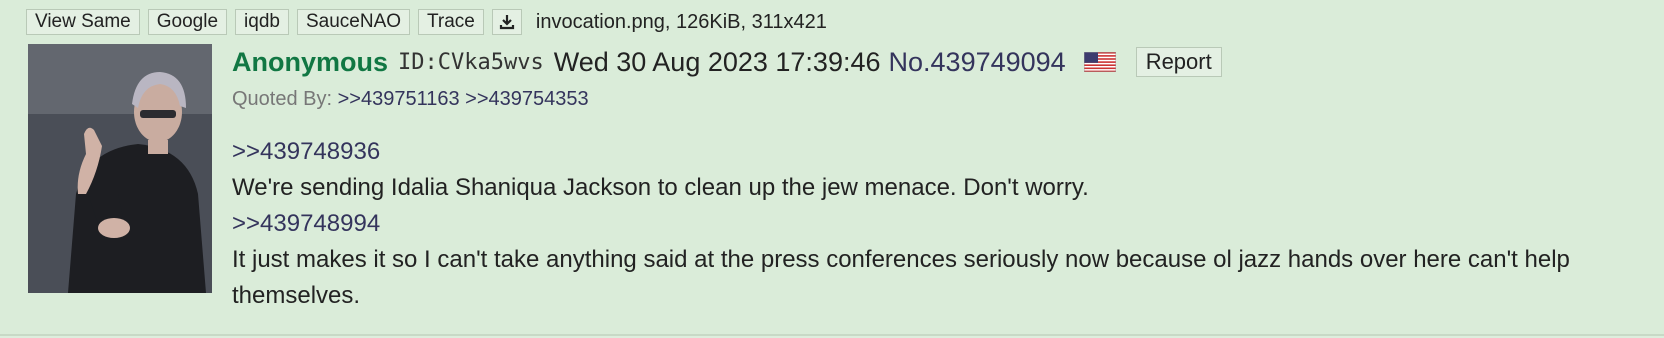 This screenshot has height=338, width=1664. Describe the element at coordinates (451, 22) in the screenshot. I see `trace-button: Trace` at that location.